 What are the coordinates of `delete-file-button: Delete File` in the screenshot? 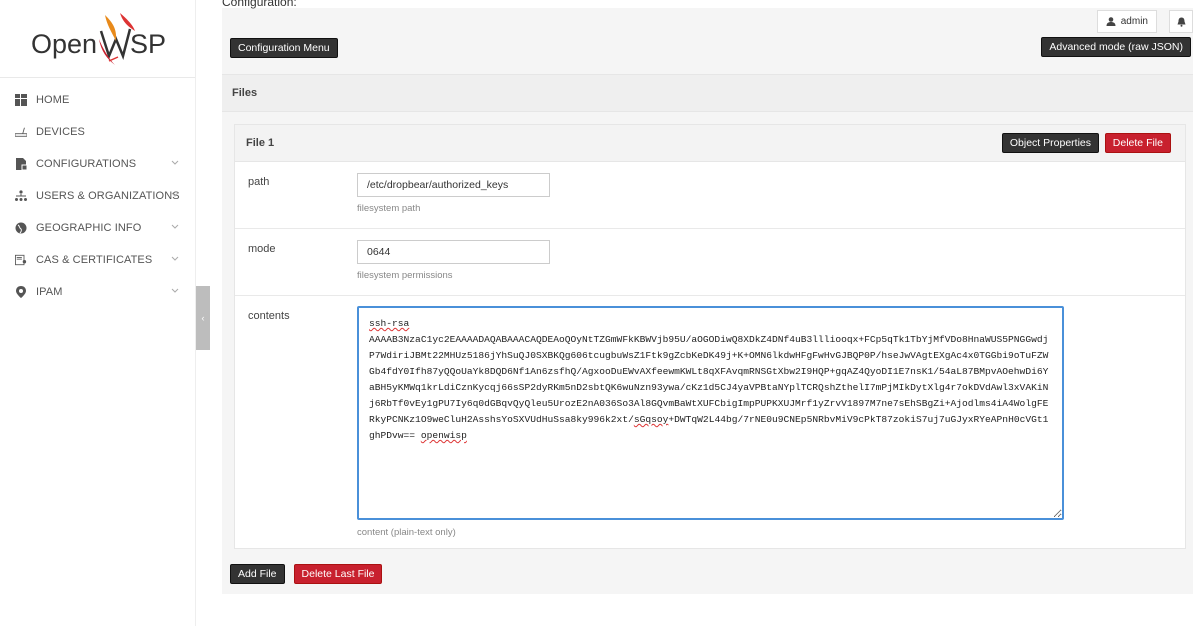 It's located at (1137, 143).